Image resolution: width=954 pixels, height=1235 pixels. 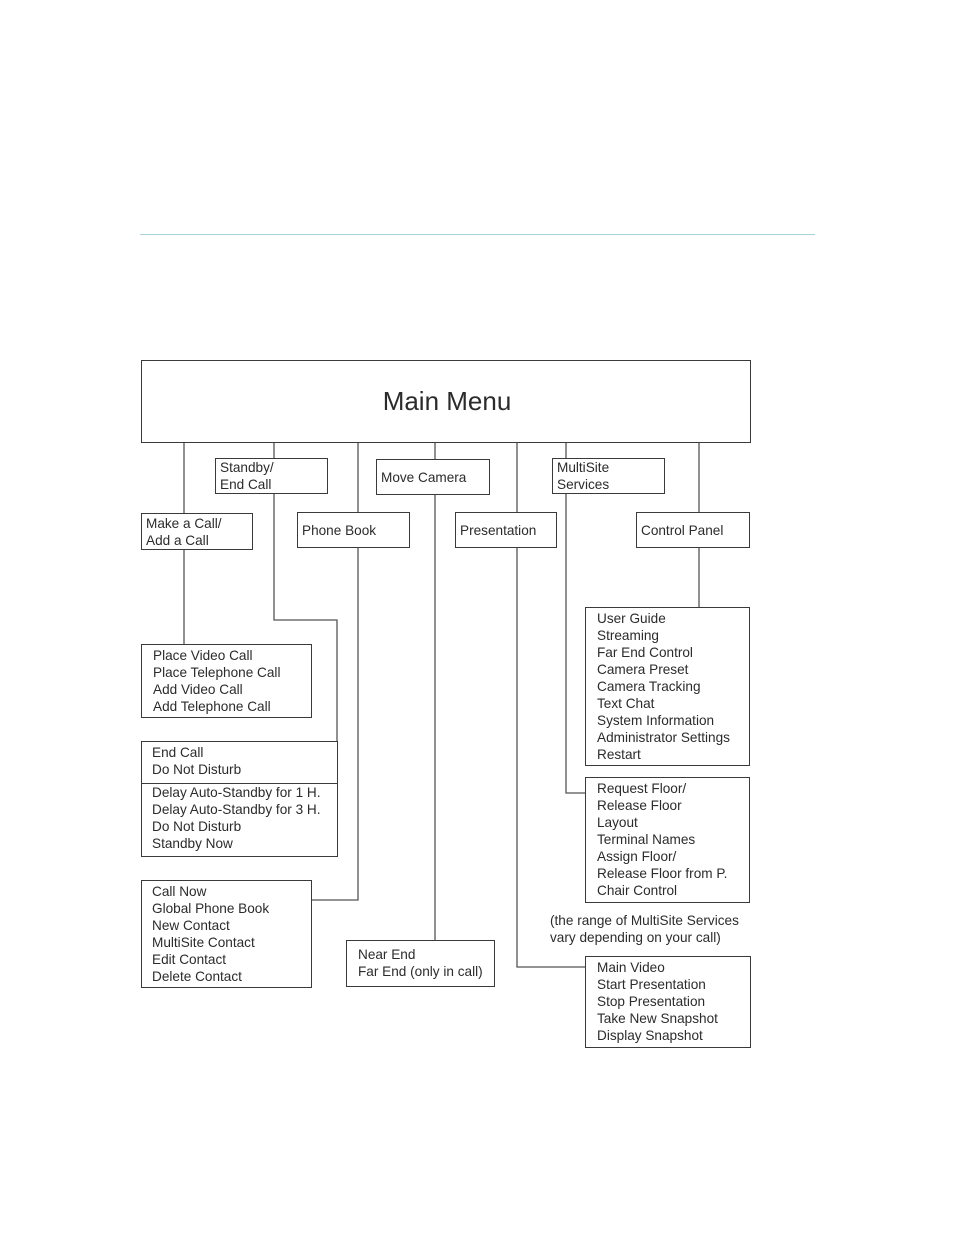 I want to click on main-menu-box: Main Menu, so click(x=446, y=401).